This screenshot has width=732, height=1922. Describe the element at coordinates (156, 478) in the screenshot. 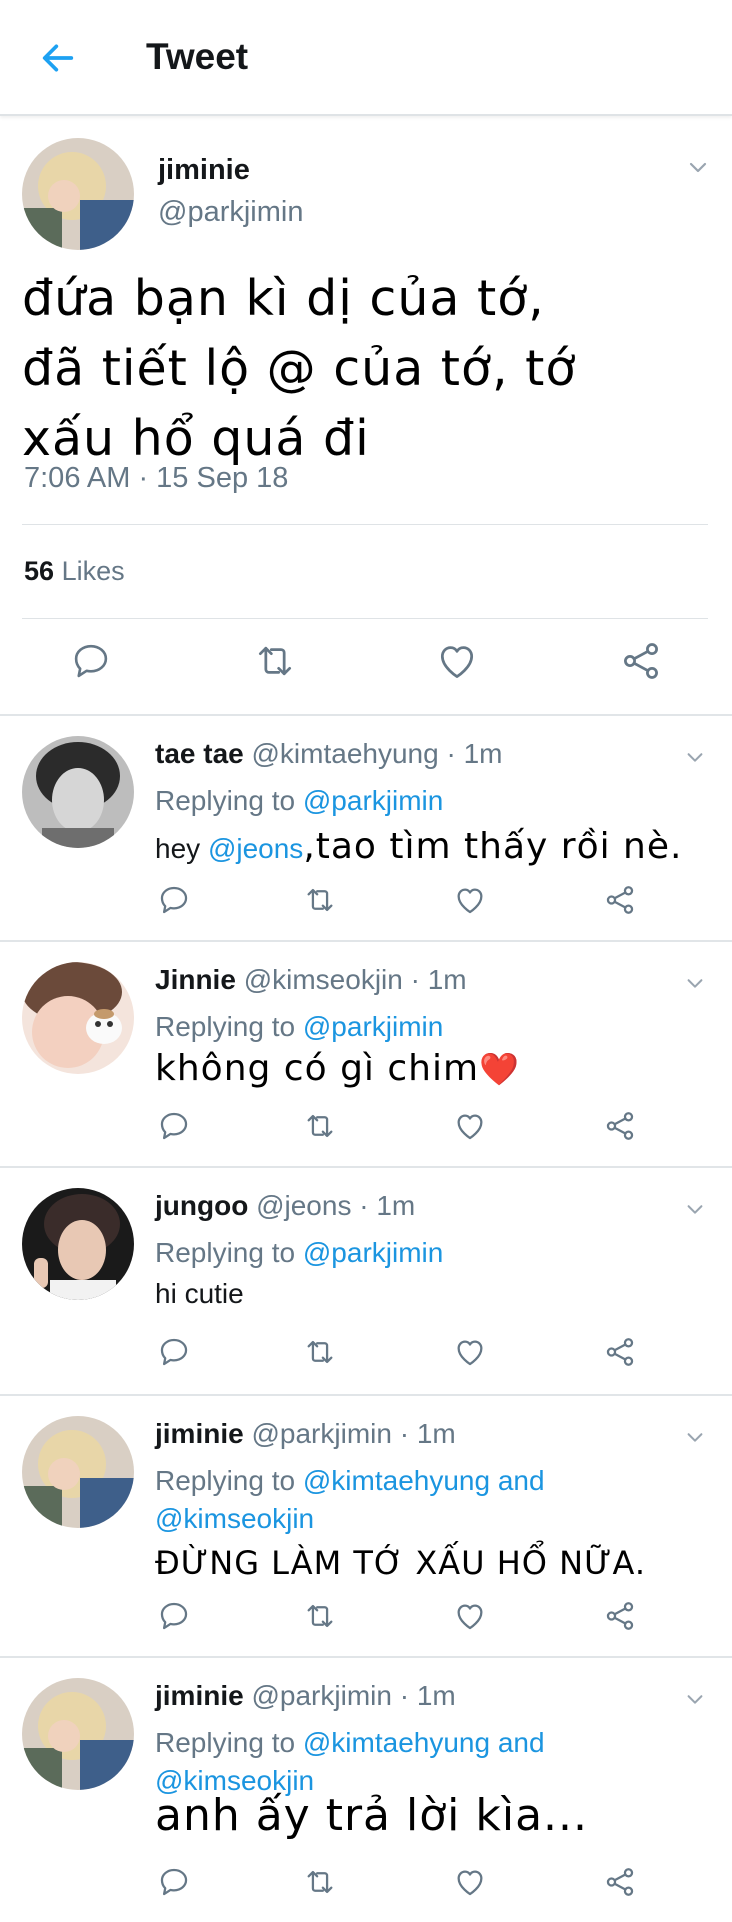

I see `tweet-timestamp: 7:06 AM · 15 Sep 18` at that location.